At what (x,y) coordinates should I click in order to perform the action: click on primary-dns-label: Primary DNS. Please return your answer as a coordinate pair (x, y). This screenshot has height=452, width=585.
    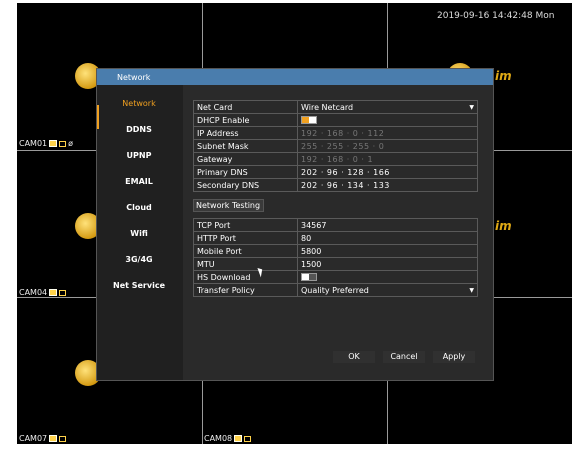
    Looking at the image, I should click on (245, 172).